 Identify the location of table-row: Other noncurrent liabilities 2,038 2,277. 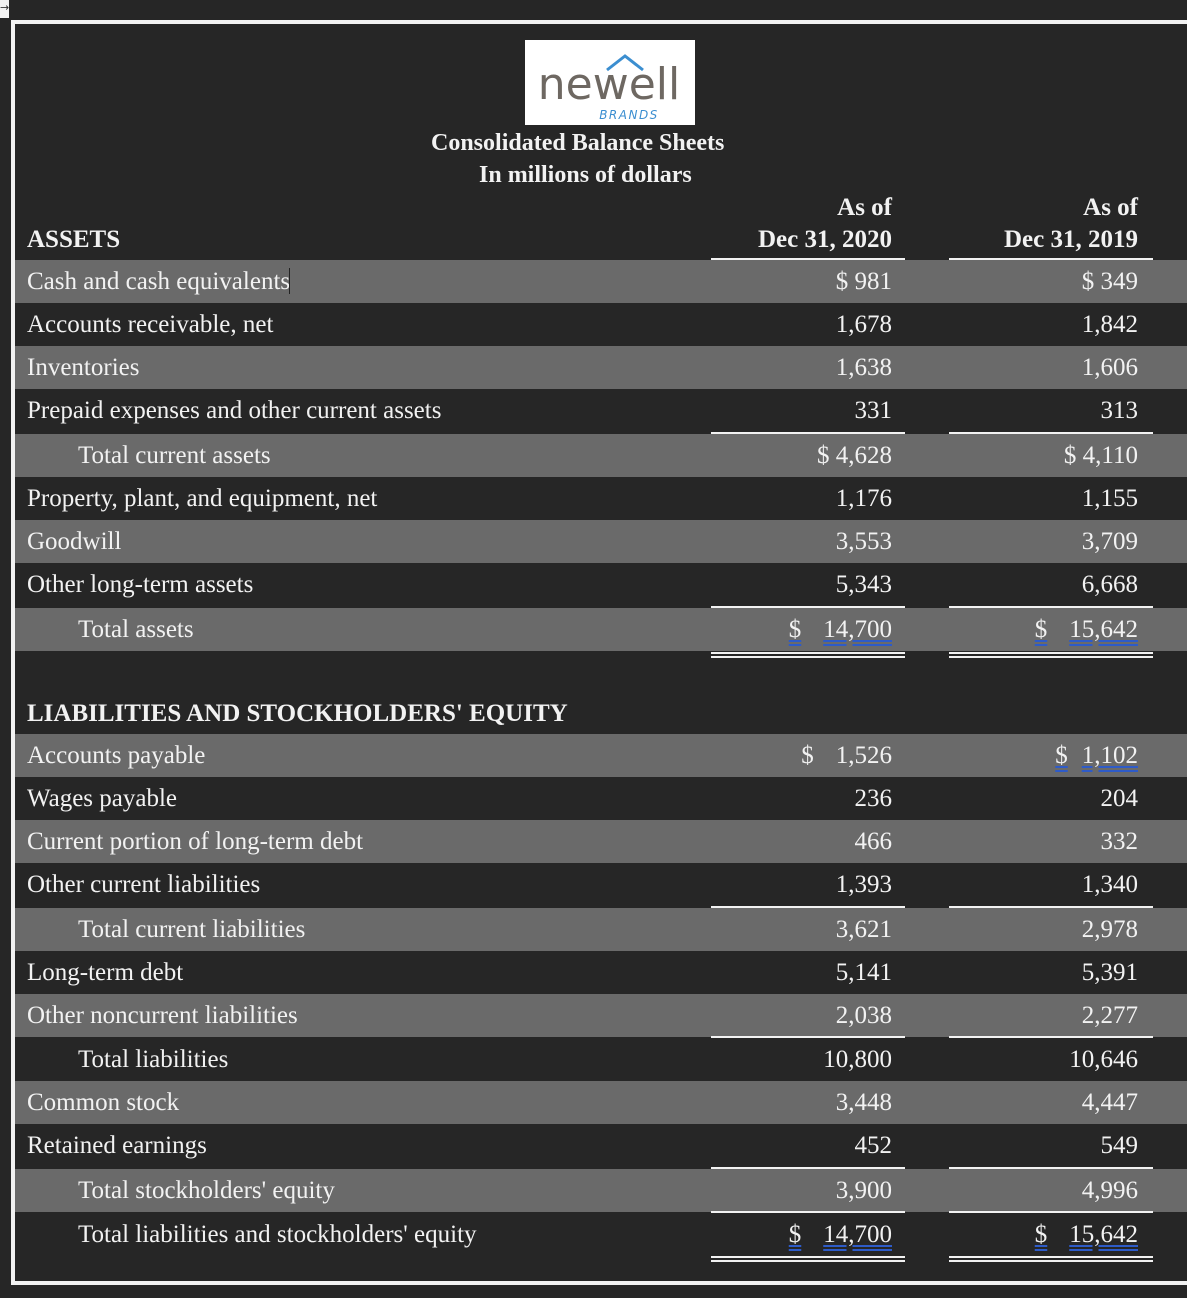
(601, 1015).